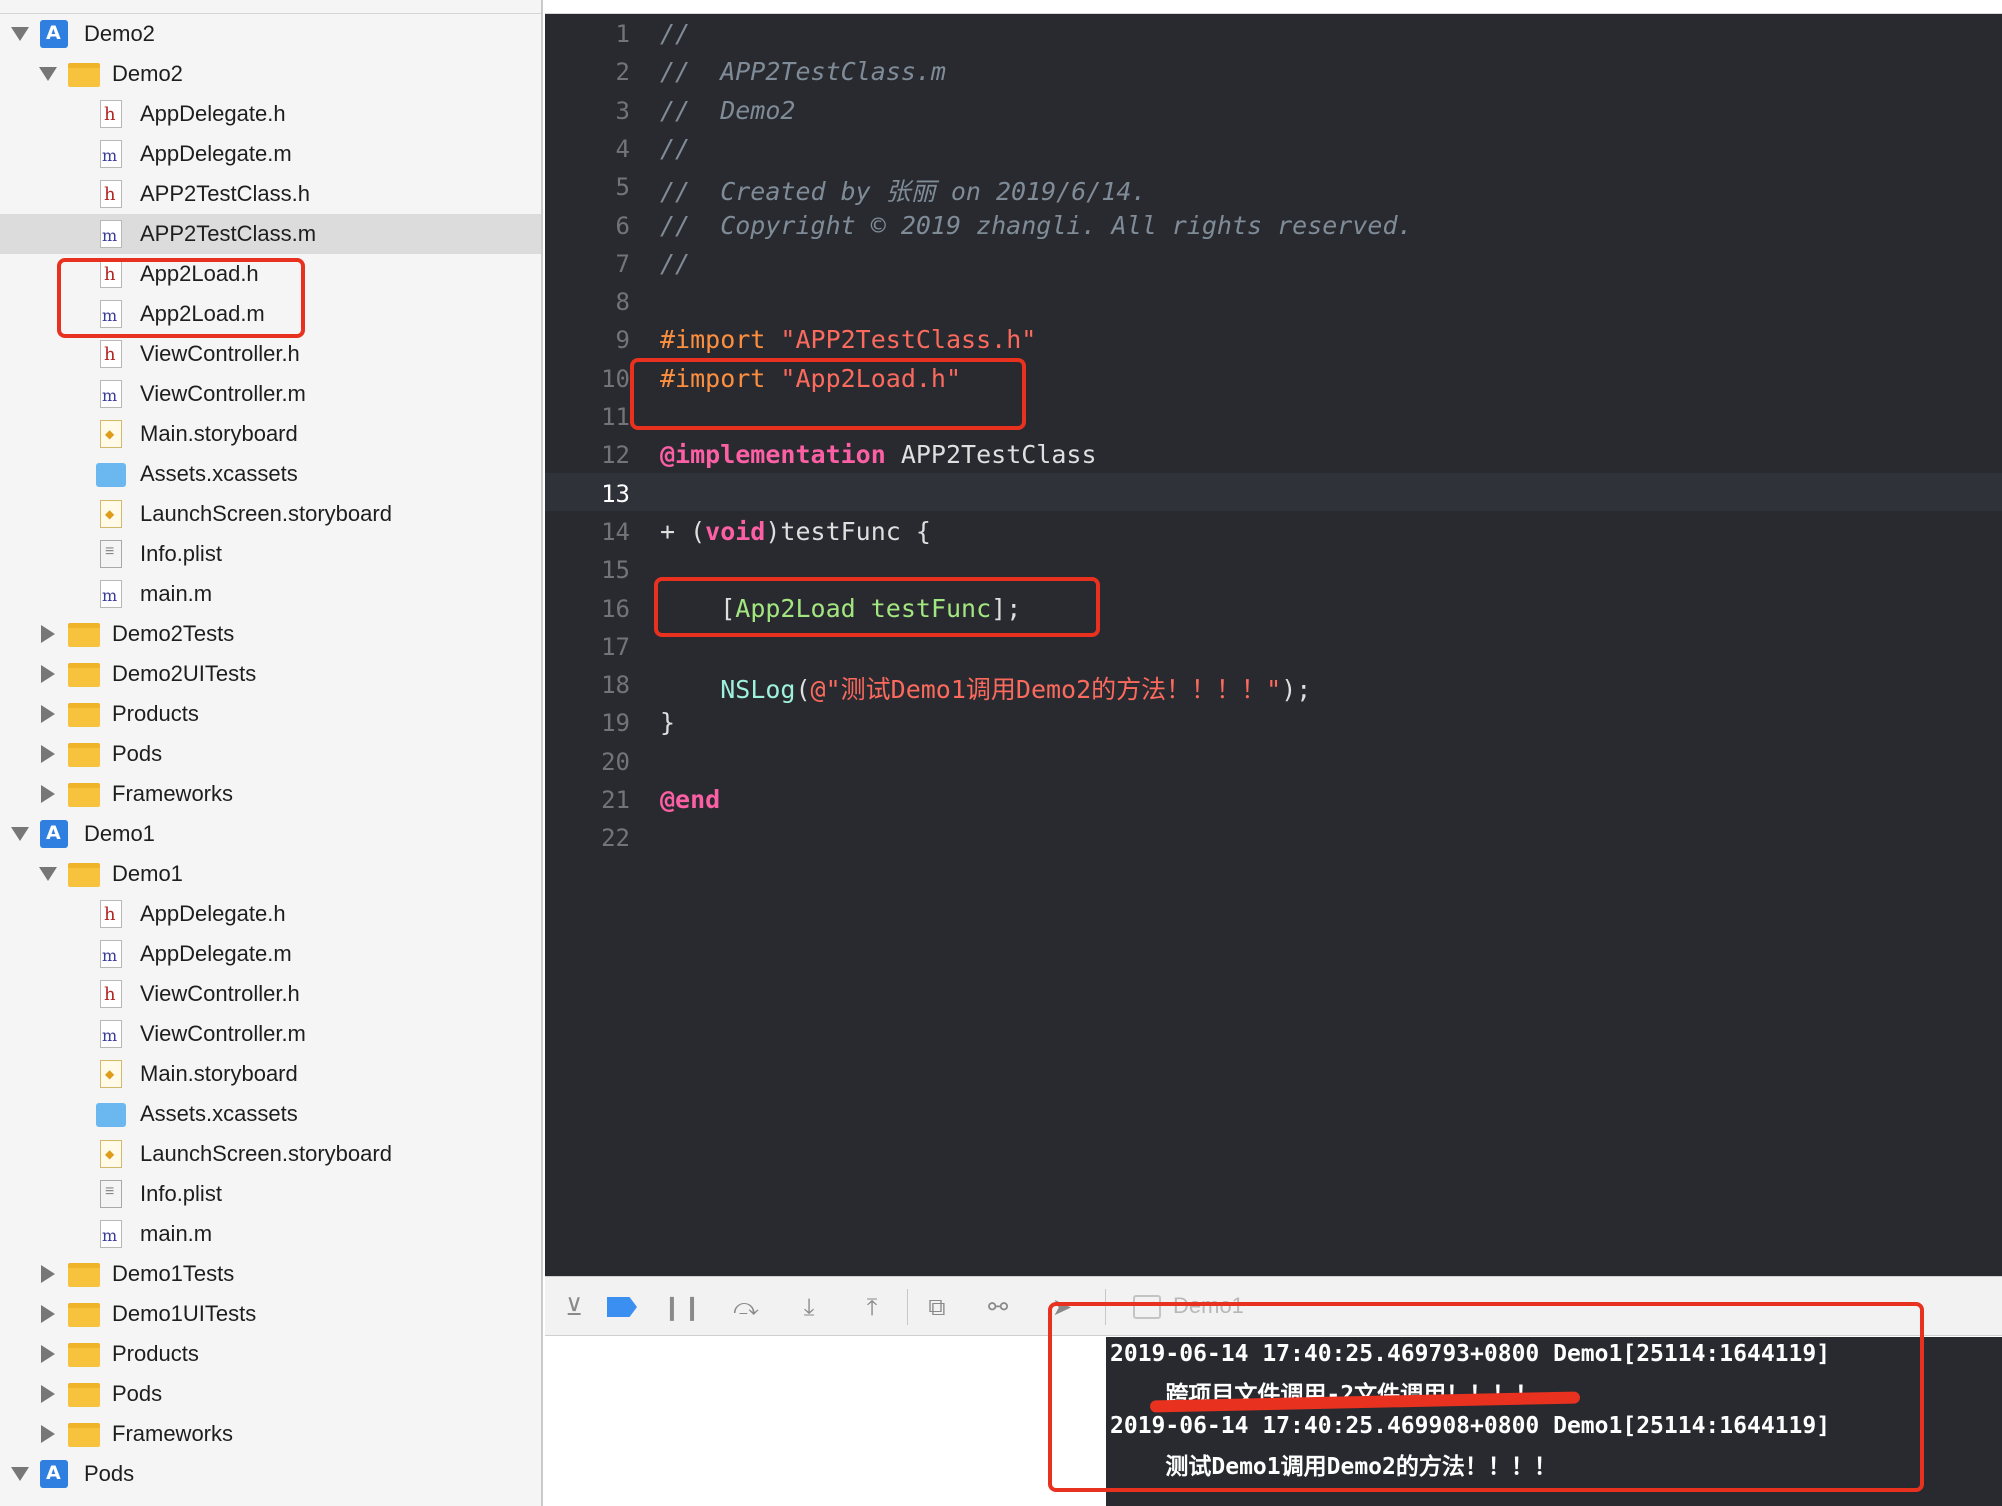  Describe the element at coordinates (825, 1421) in the screenshot. I see `variables-view` at that location.